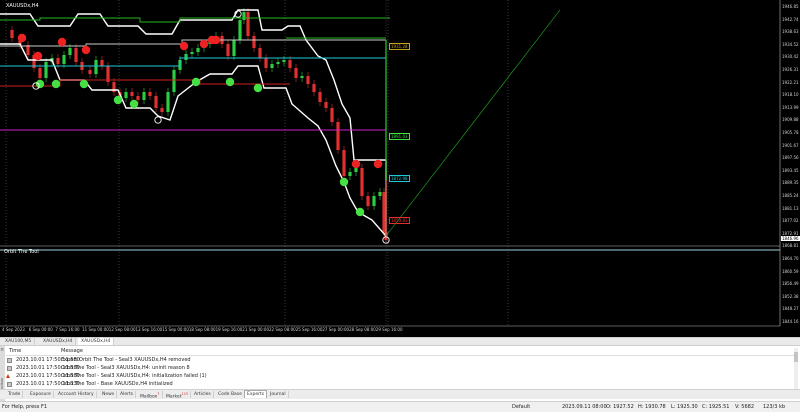  Describe the element at coordinates (158, 394) in the screenshot. I see `toolbox-tab-badge: 7` at that location.